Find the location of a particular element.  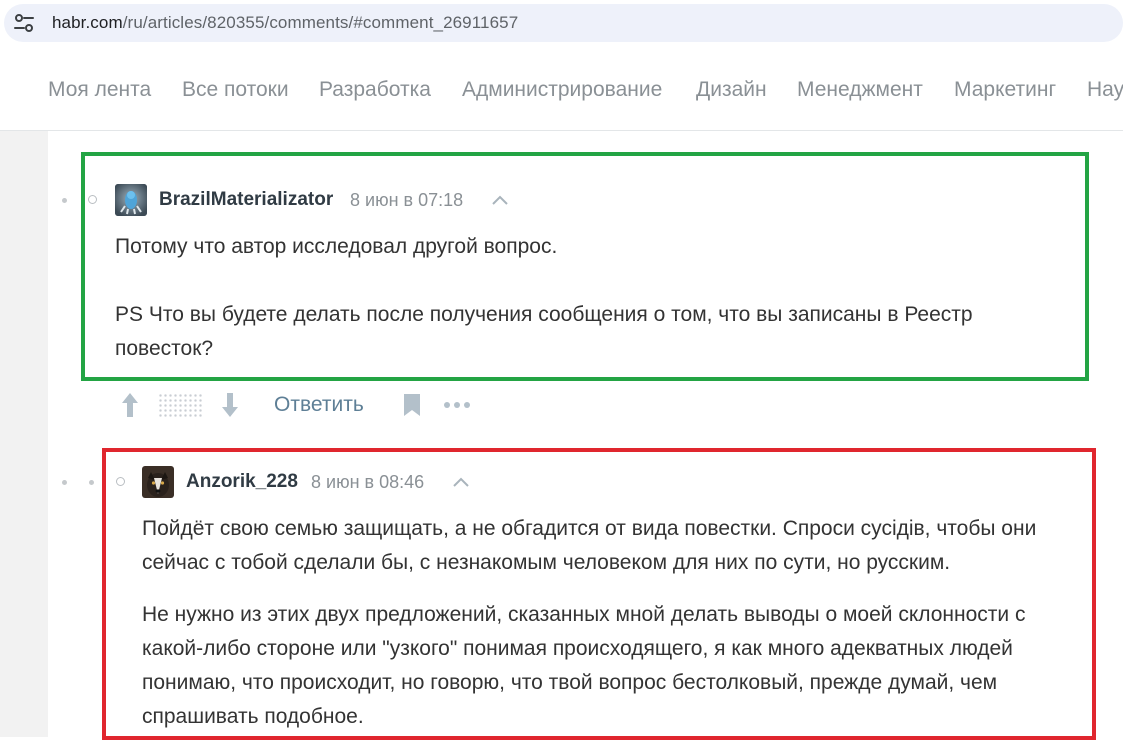

comment-time: 8 июн в 07:18 is located at coordinates (406, 200).